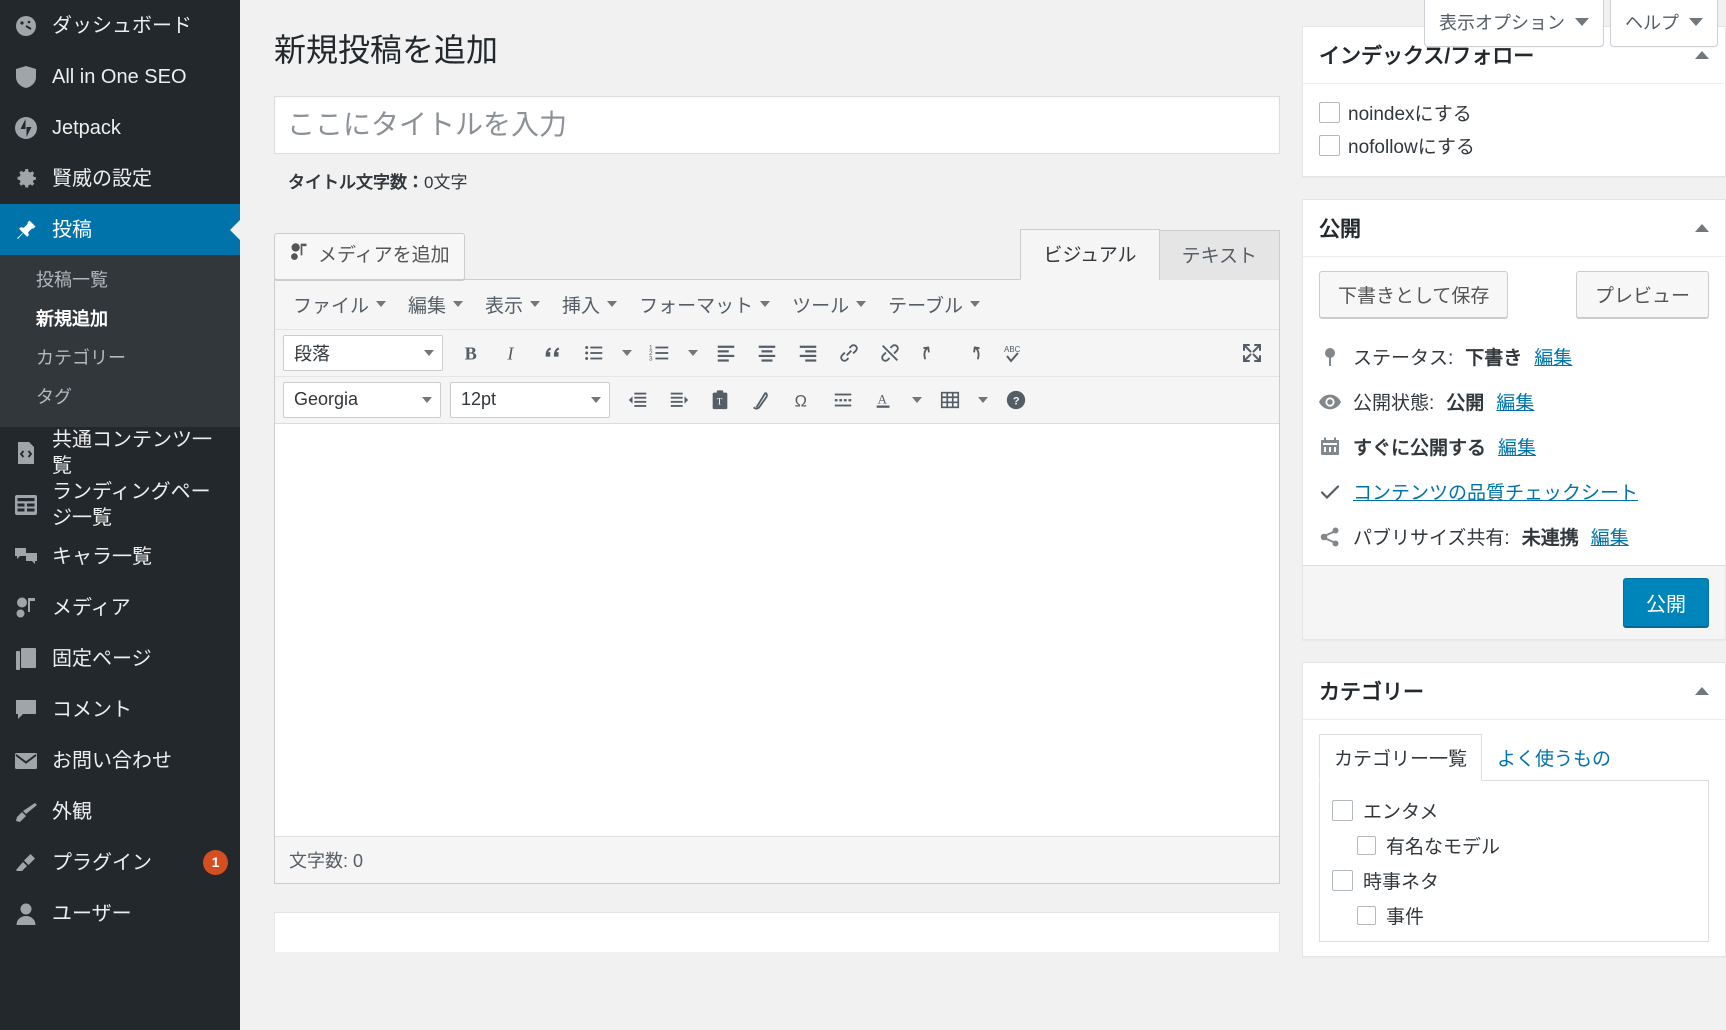  Describe the element at coordinates (120, 229) in the screenshot. I see `sidebar-item-posts: 投稿` at that location.